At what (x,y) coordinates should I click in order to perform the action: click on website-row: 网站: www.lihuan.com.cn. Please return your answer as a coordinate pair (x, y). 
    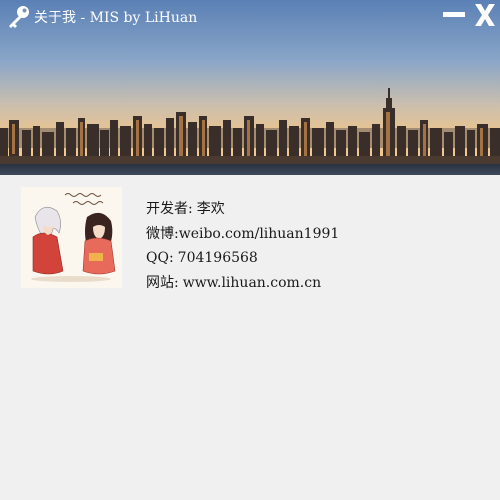
    Looking at the image, I should click on (242, 283).